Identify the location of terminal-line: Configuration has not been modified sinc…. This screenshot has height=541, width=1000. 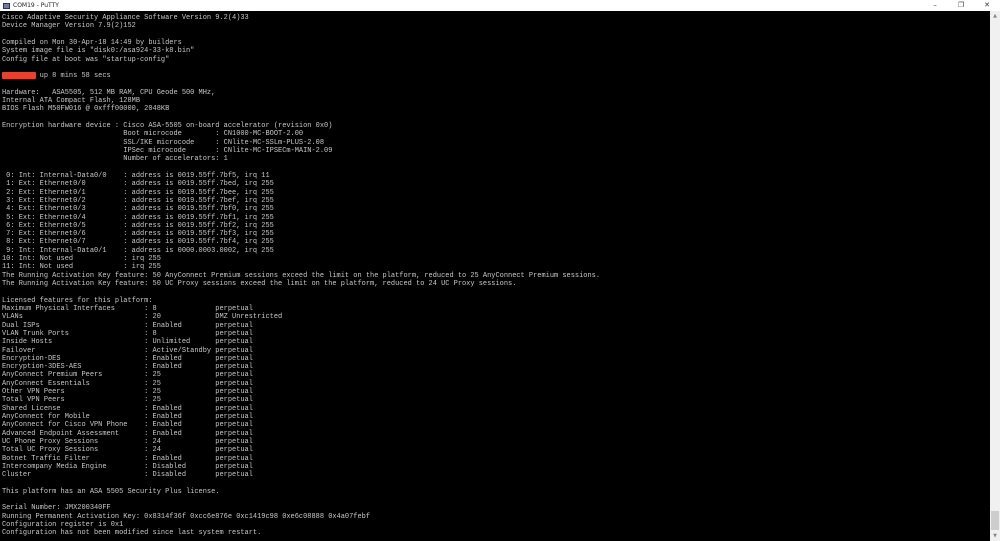
(132, 533).